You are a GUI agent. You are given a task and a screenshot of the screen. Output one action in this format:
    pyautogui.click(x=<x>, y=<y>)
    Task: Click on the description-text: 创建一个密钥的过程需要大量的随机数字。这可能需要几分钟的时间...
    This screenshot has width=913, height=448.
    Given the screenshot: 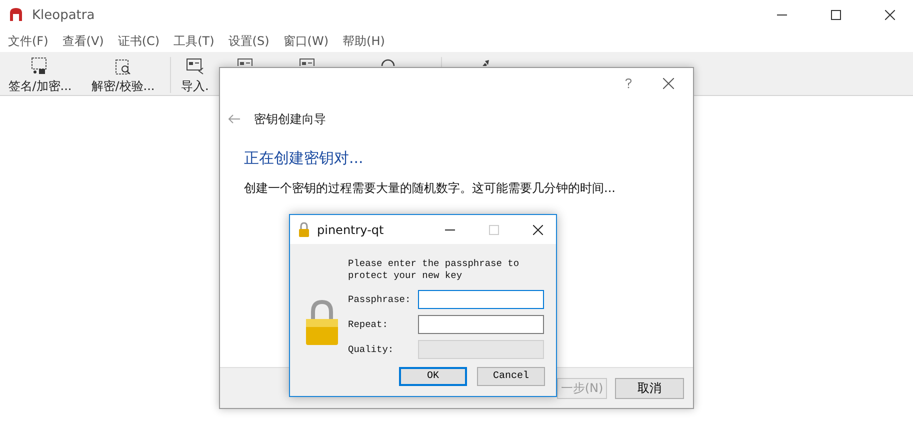 What is the action you would take?
    pyautogui.click(x=430, y=188)
    